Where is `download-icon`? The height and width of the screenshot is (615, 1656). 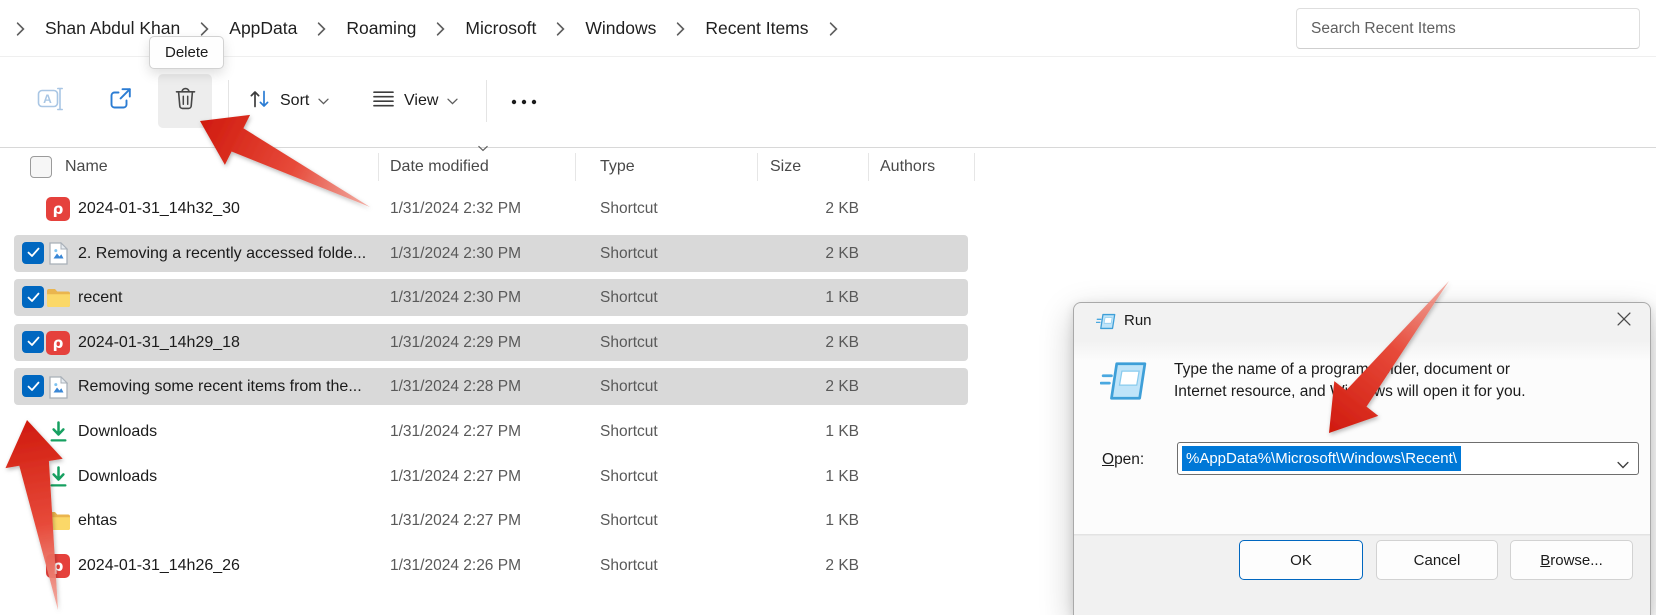
download-icon is located at coordinates (58, 432).